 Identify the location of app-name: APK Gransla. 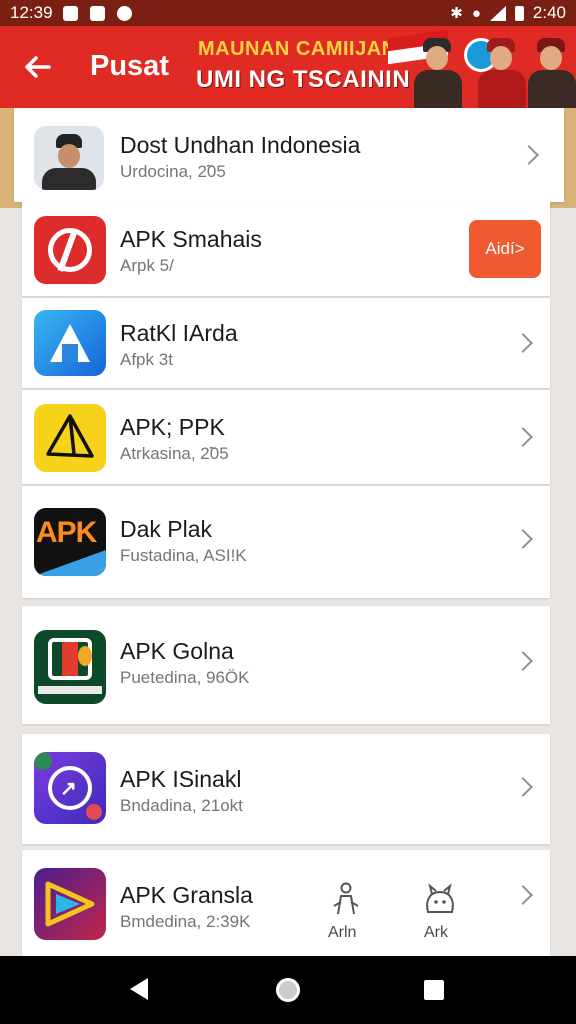
(186, 895).